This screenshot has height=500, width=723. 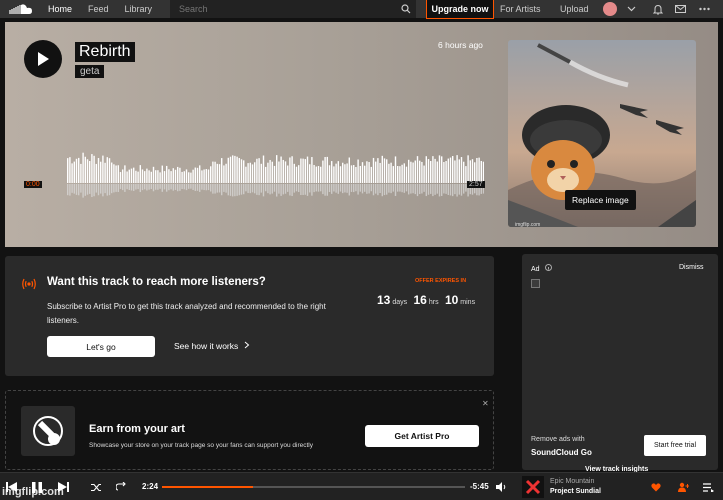 I want to click on start-free-trial-button: Start free trial, so click(x=675, y=445).